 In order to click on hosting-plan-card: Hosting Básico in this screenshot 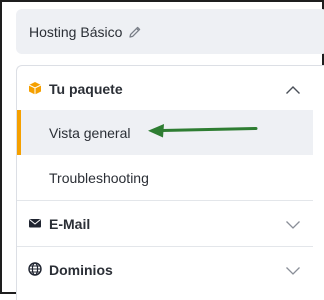, I will do `click(170, 31)`.